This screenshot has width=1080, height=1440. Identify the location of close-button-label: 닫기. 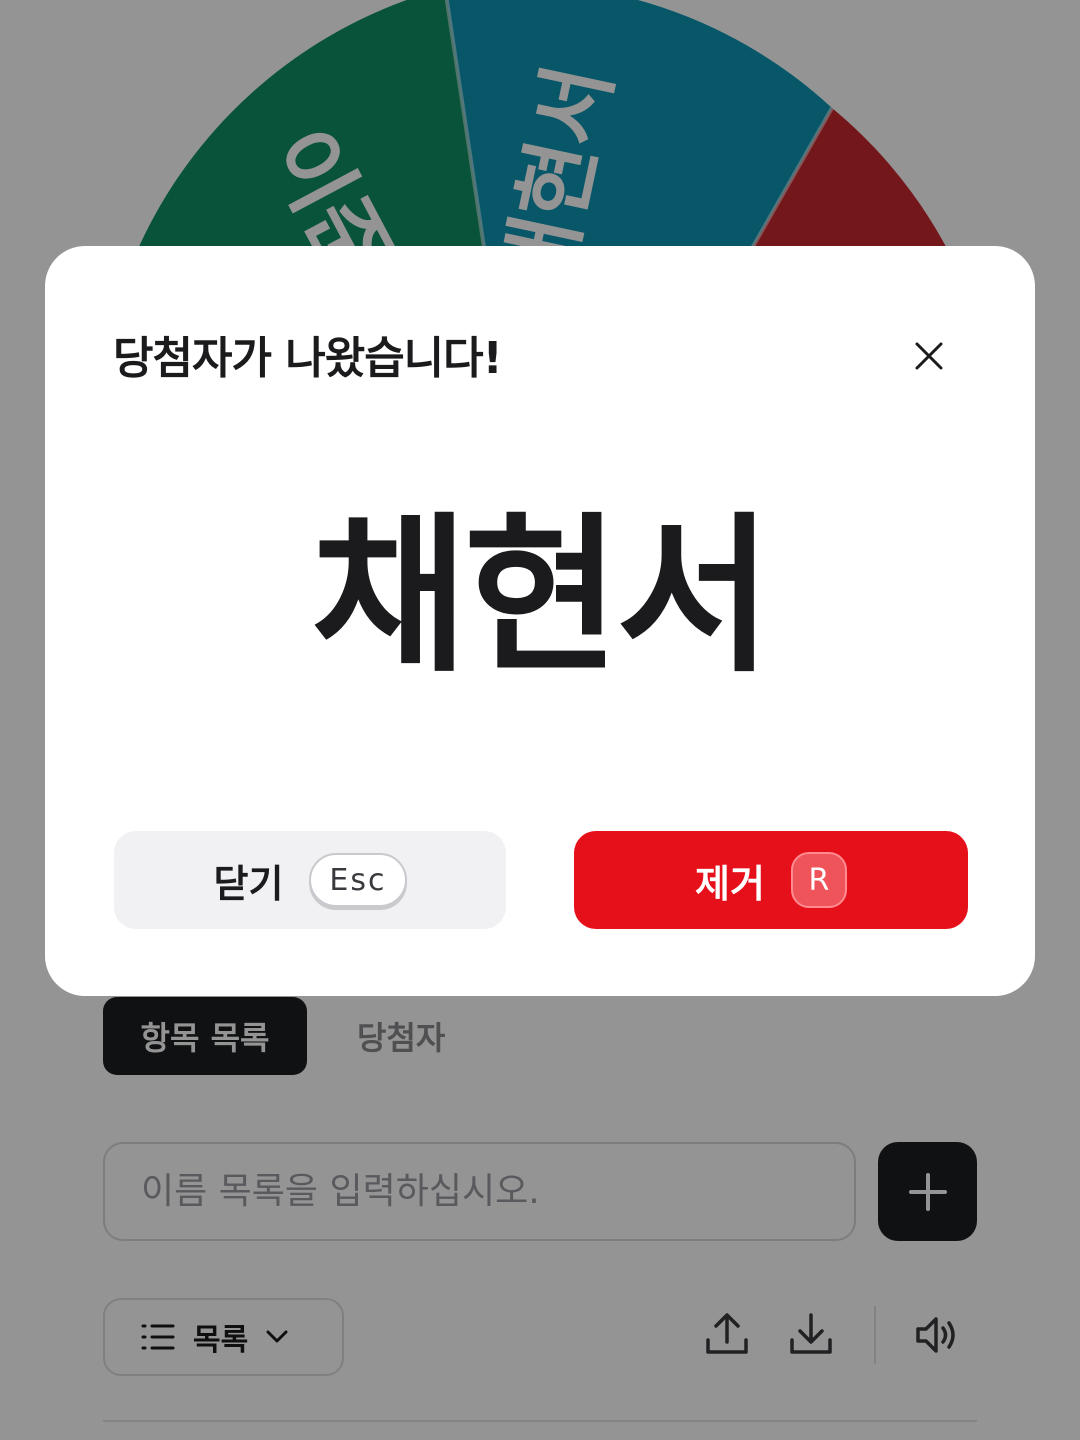
(248, 883).